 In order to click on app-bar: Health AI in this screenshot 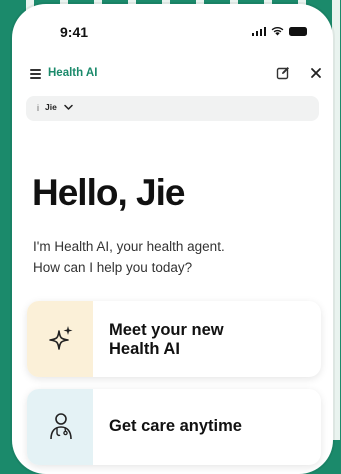, I will do `click(172, 75)`.